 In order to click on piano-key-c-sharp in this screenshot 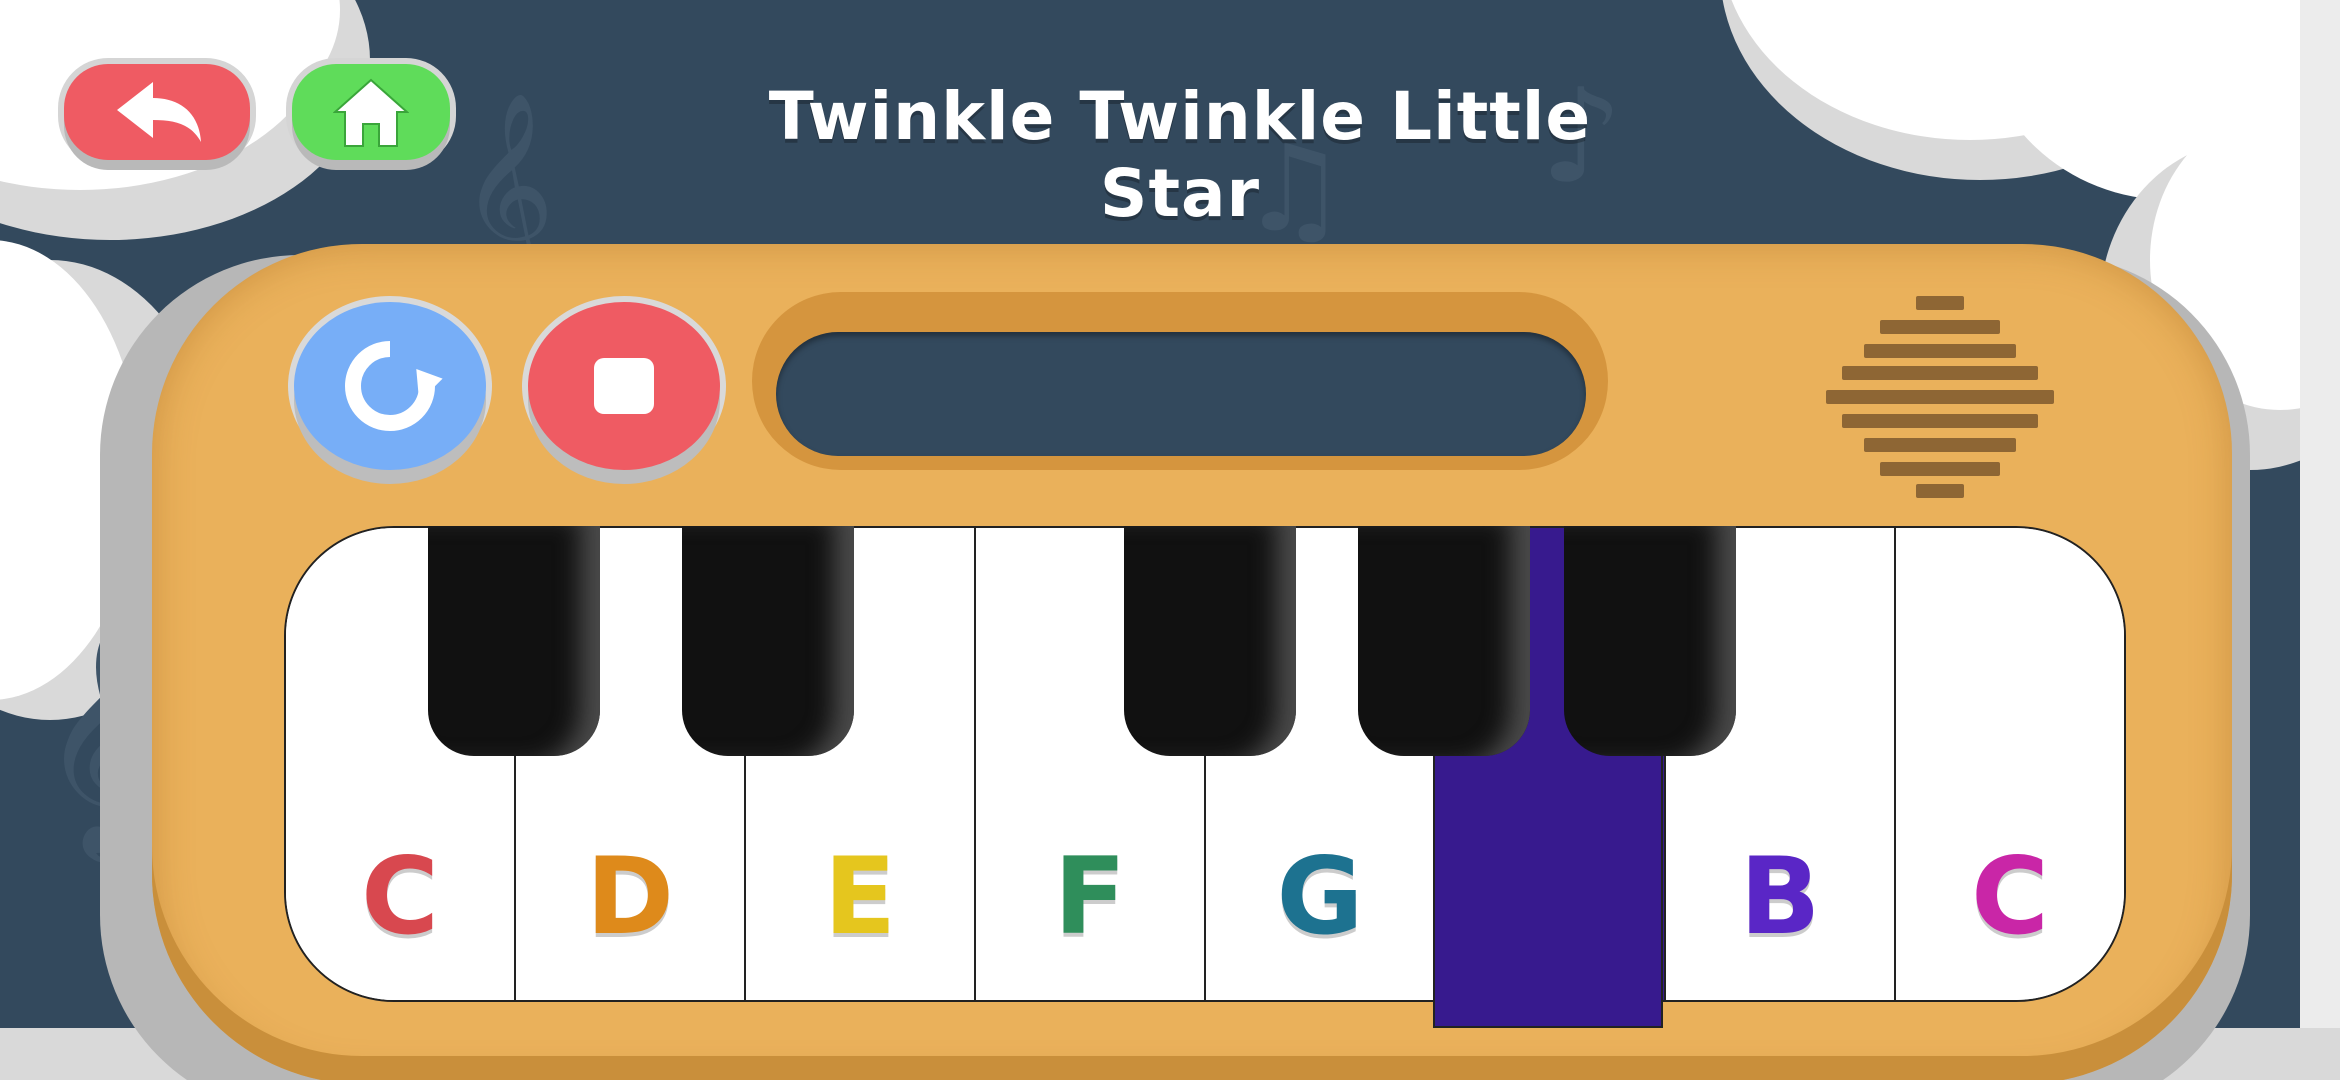, I will do `click(514, 641)`.